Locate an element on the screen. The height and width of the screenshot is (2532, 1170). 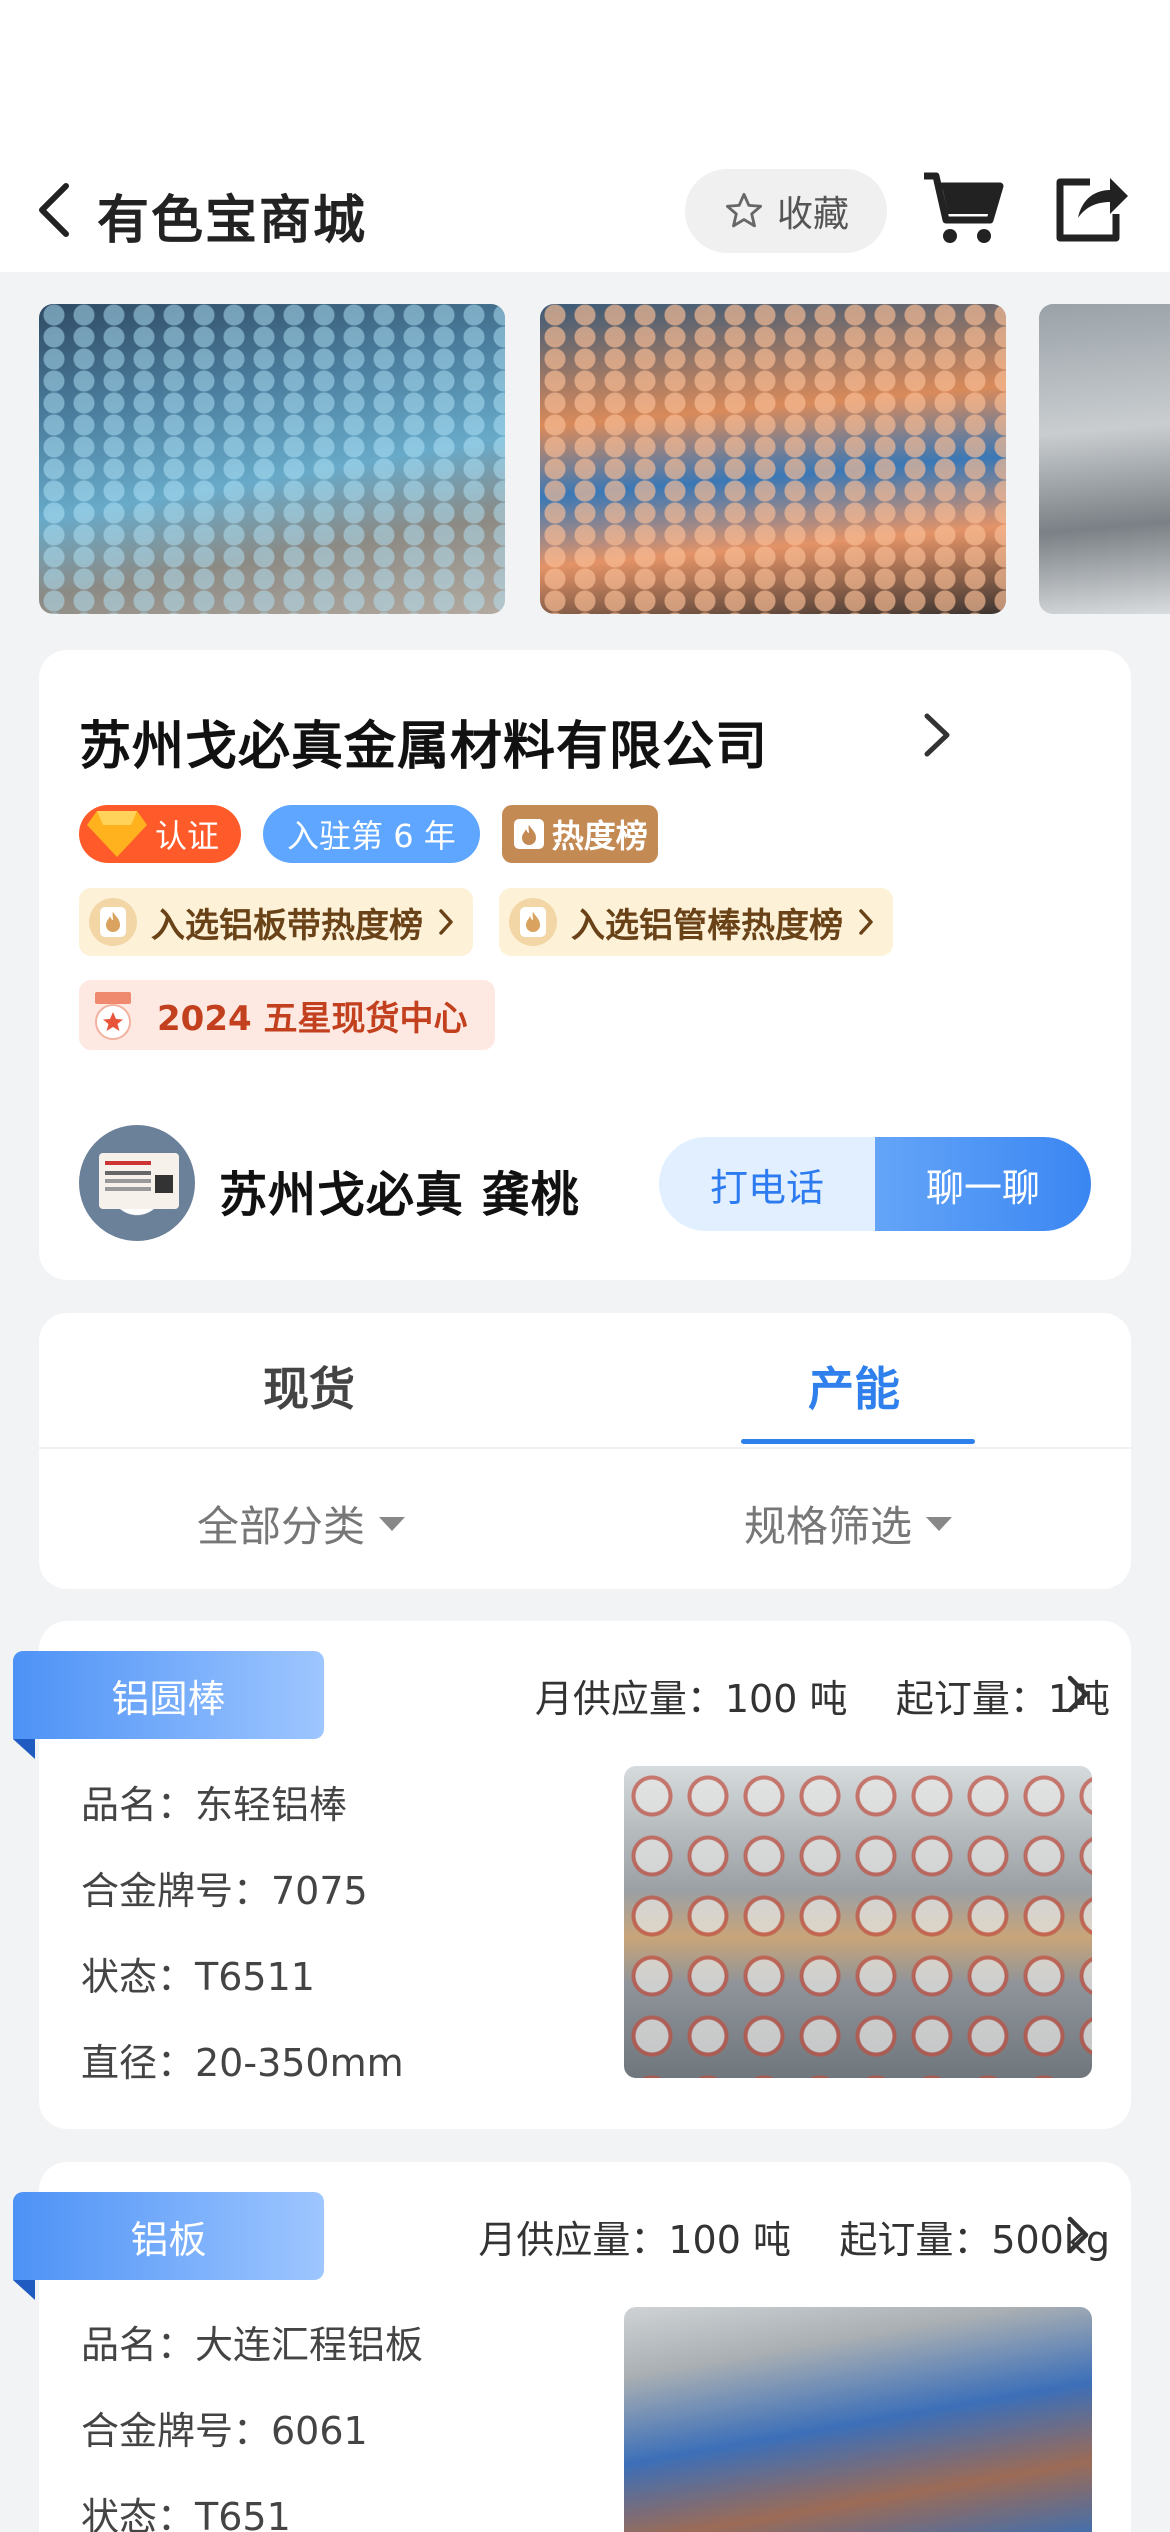
supply-info: 月供应量：100 吨 起订量：1吨 is located at coordinates (822, 1695).